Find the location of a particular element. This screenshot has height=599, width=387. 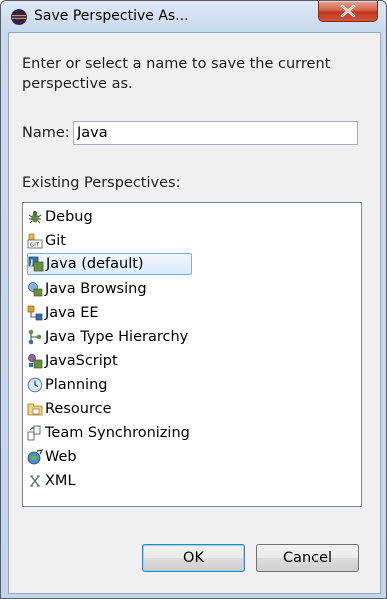

list-item-label: XML is located at coordinates (60, 481).